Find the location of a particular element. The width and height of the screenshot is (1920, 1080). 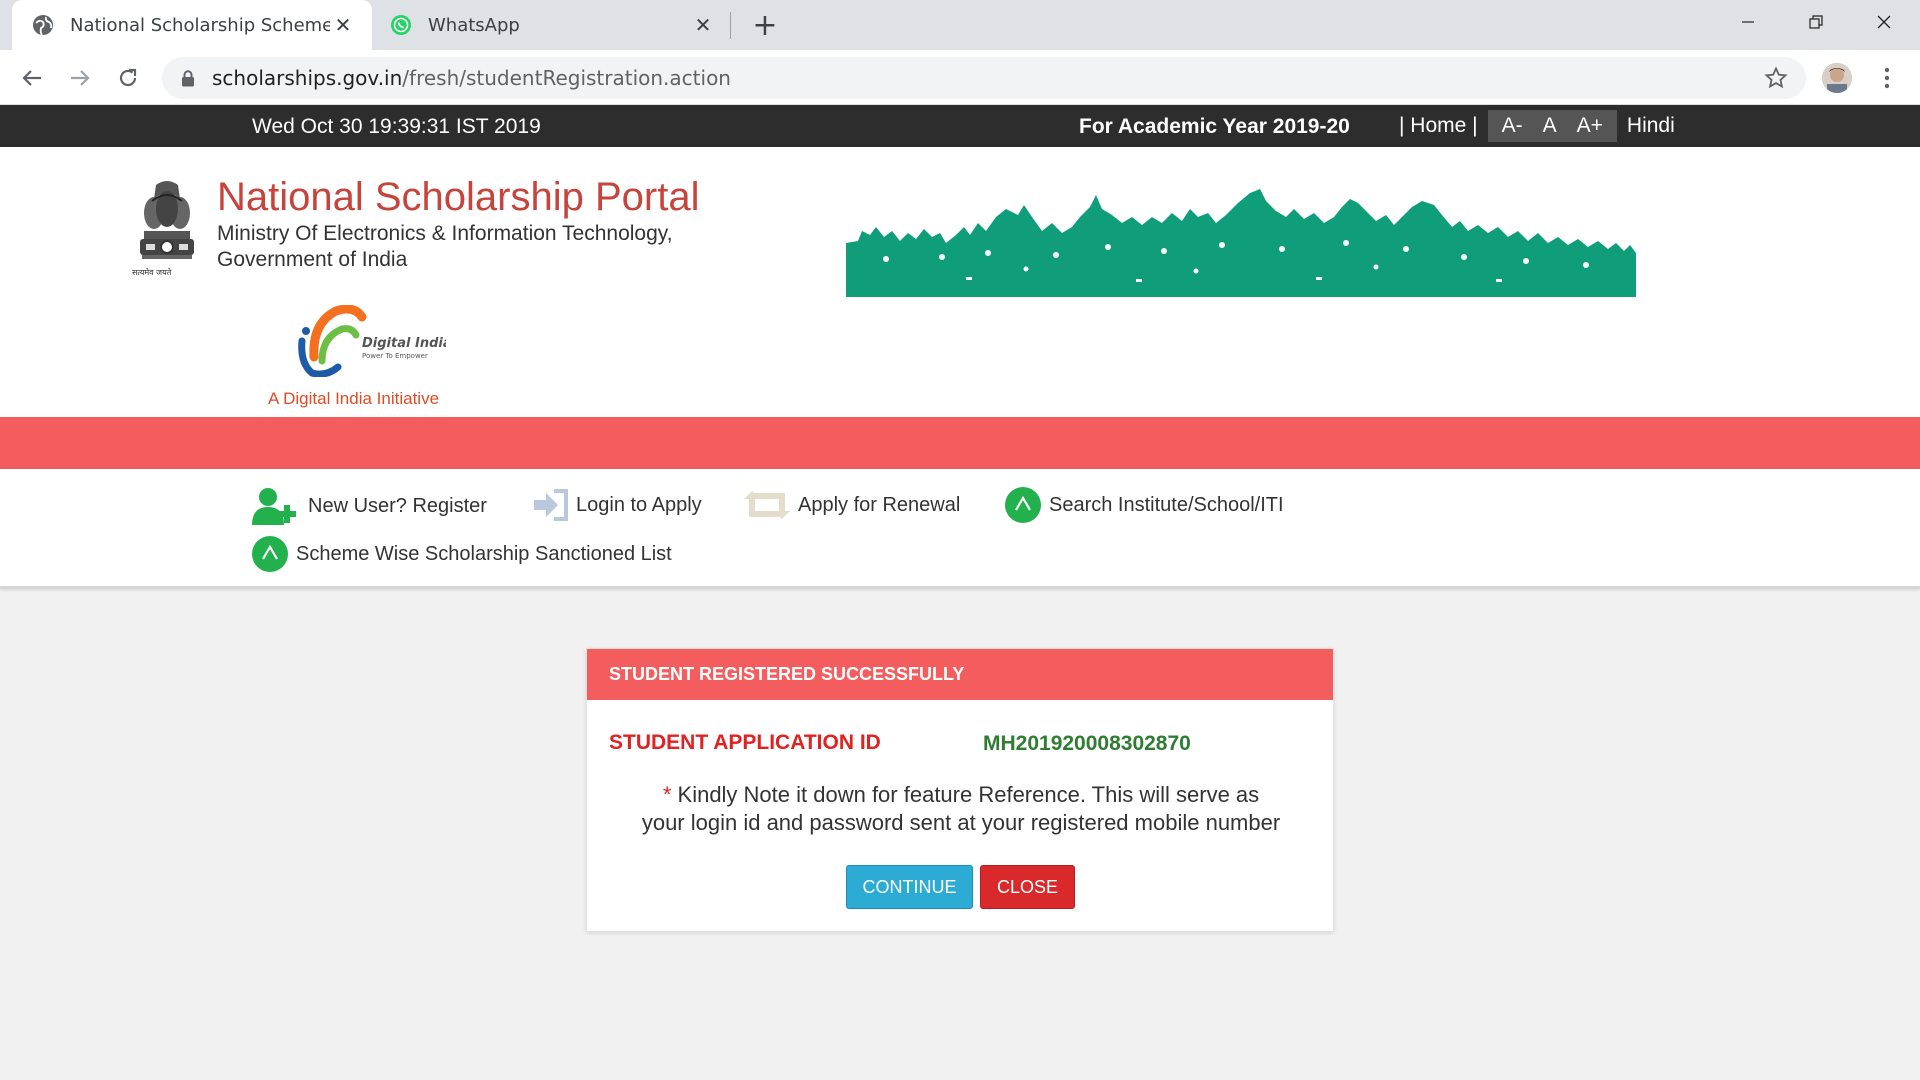

font-size-controls: A- A A+ is located at coordinates (1552, 126).